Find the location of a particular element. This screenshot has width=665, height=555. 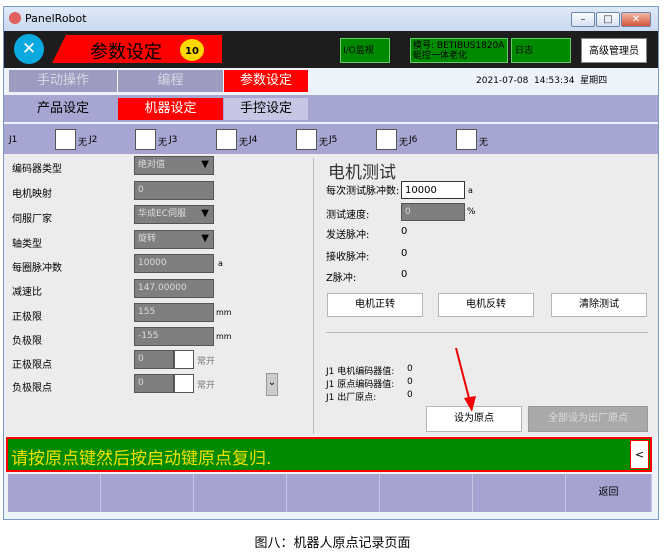

annotation-arrow is located at coordinates (465, 379).